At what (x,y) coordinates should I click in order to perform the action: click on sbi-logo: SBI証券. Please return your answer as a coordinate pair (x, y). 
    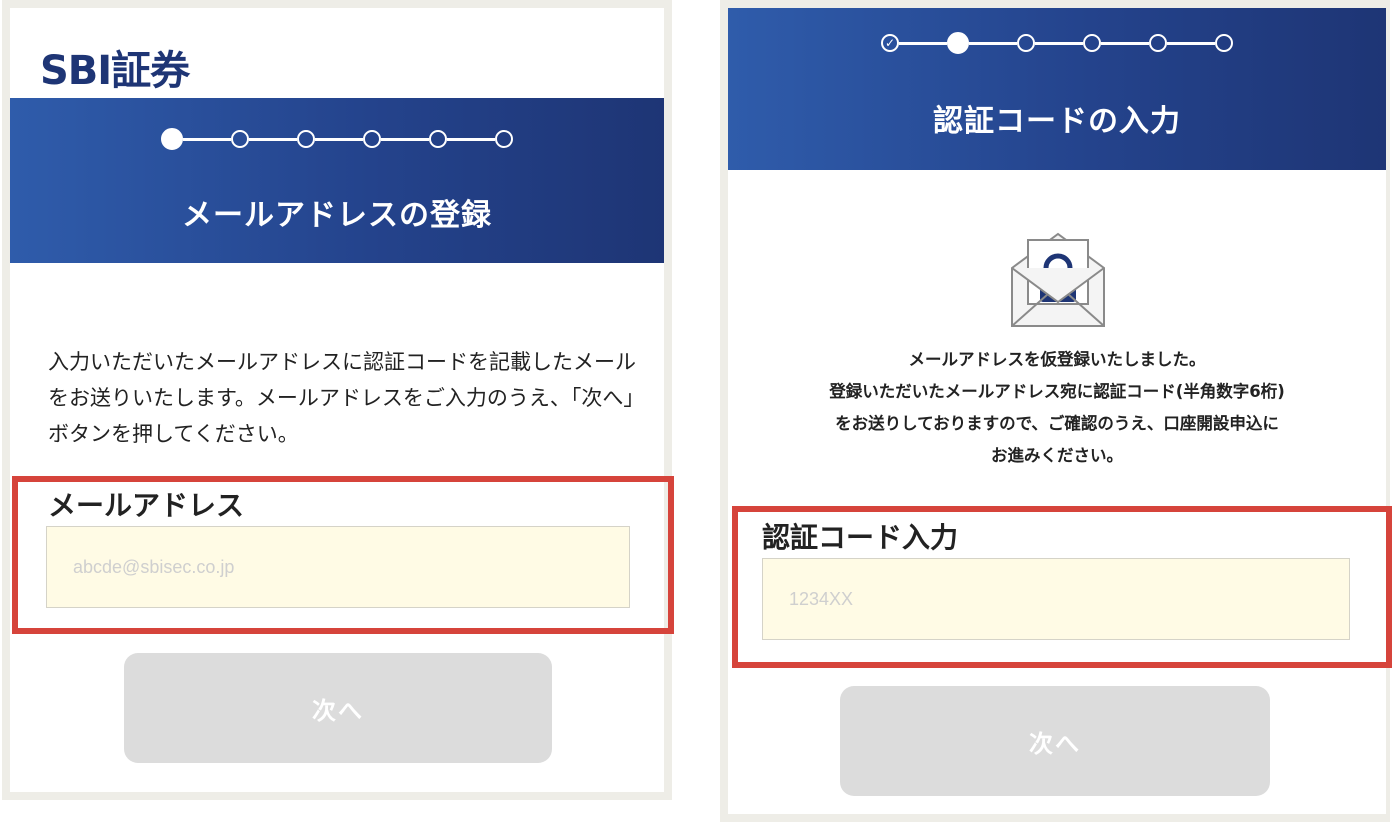
    Looking at the image, I should click on (115, 71).